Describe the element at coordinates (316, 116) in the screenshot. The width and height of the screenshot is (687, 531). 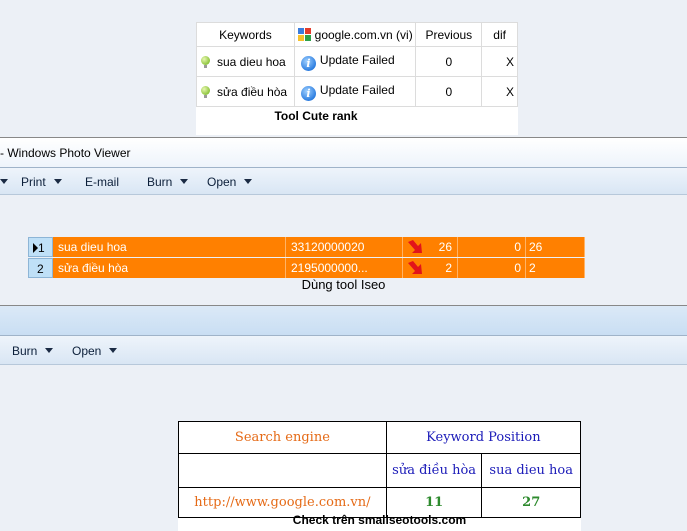
I see `caption-cute-rank: Tool Cute rank` at that location.